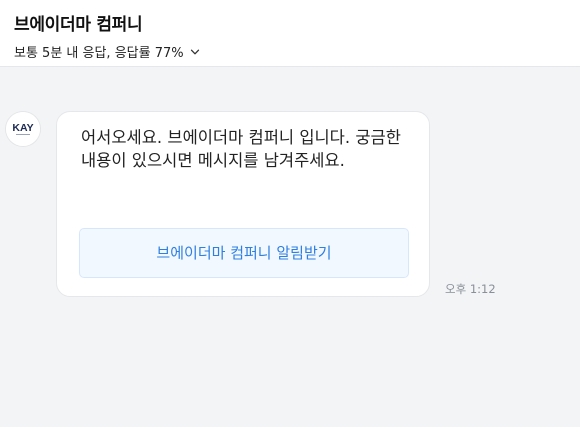 This screenshot has height=427, width=580. Describe the element at coordinates (470, 289) in the screenshot. I see `message-timestamp: 오후 1:12` at that location.